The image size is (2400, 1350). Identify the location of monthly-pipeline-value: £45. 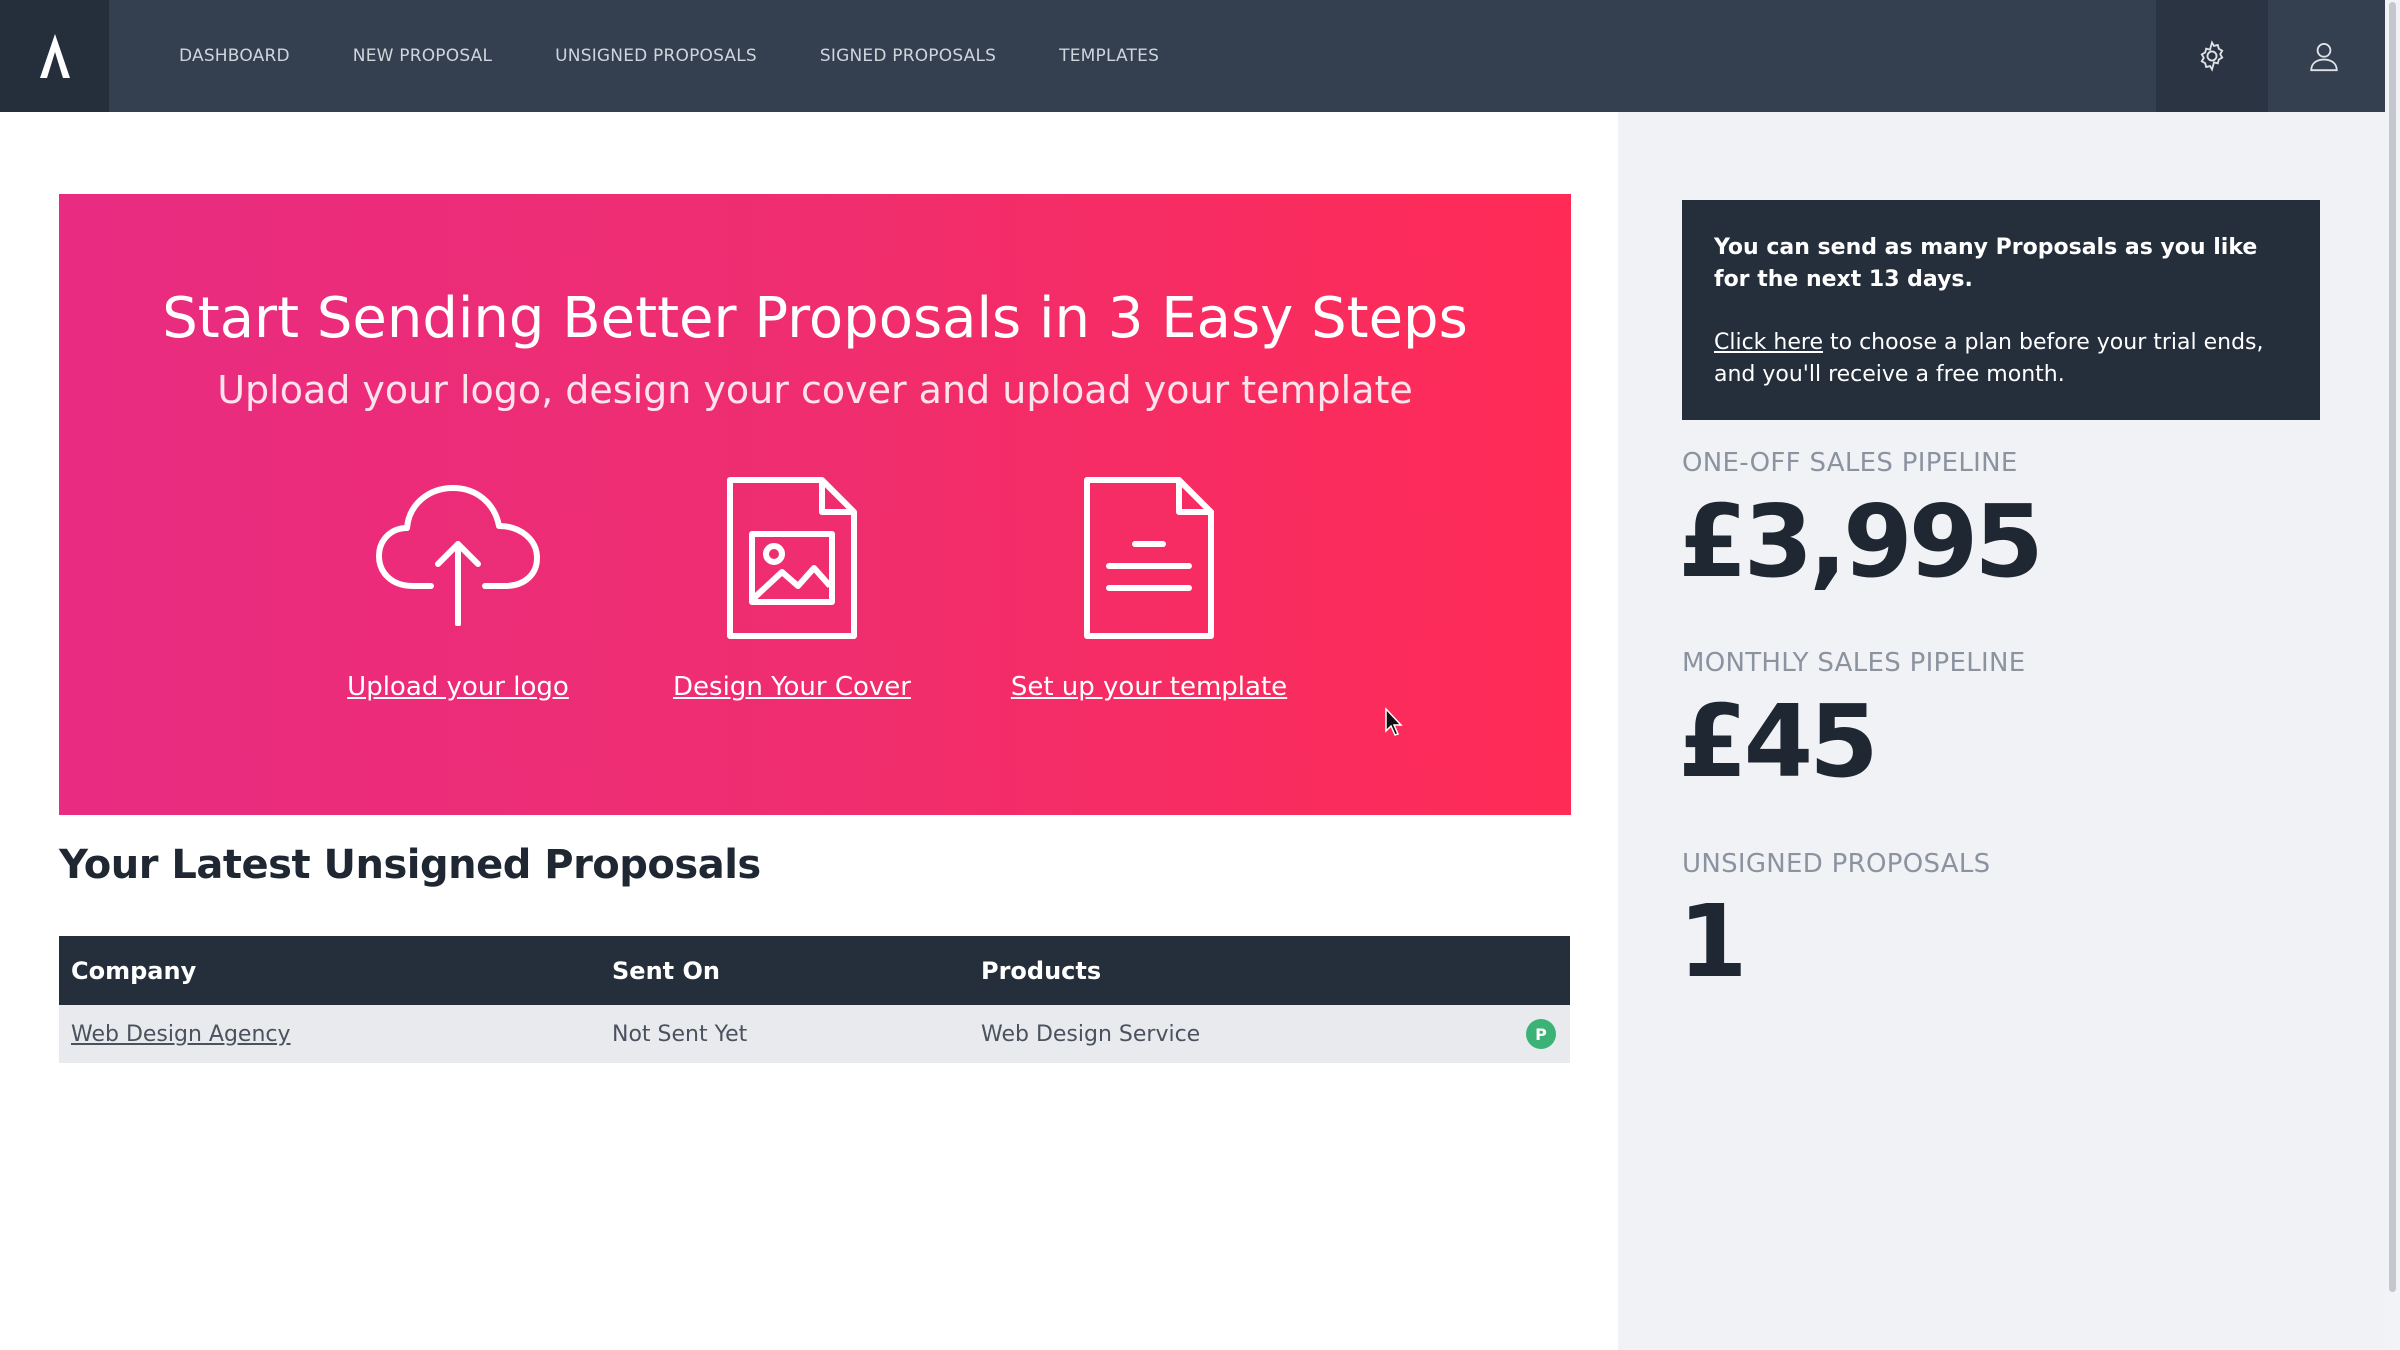
(1778, 741).